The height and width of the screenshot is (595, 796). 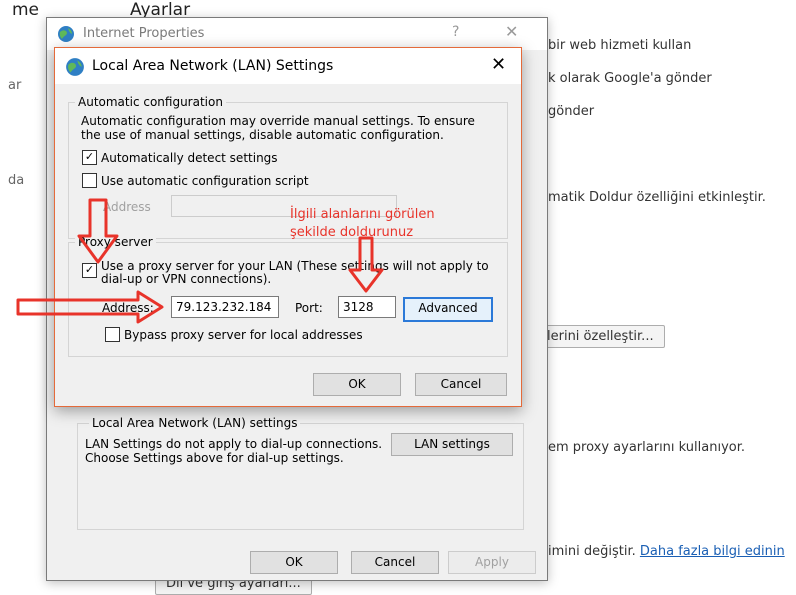 What do you see at coordinates (200, 261) in the screenshot?
I see `annotation-arrows` at bounding box center [200, 261].